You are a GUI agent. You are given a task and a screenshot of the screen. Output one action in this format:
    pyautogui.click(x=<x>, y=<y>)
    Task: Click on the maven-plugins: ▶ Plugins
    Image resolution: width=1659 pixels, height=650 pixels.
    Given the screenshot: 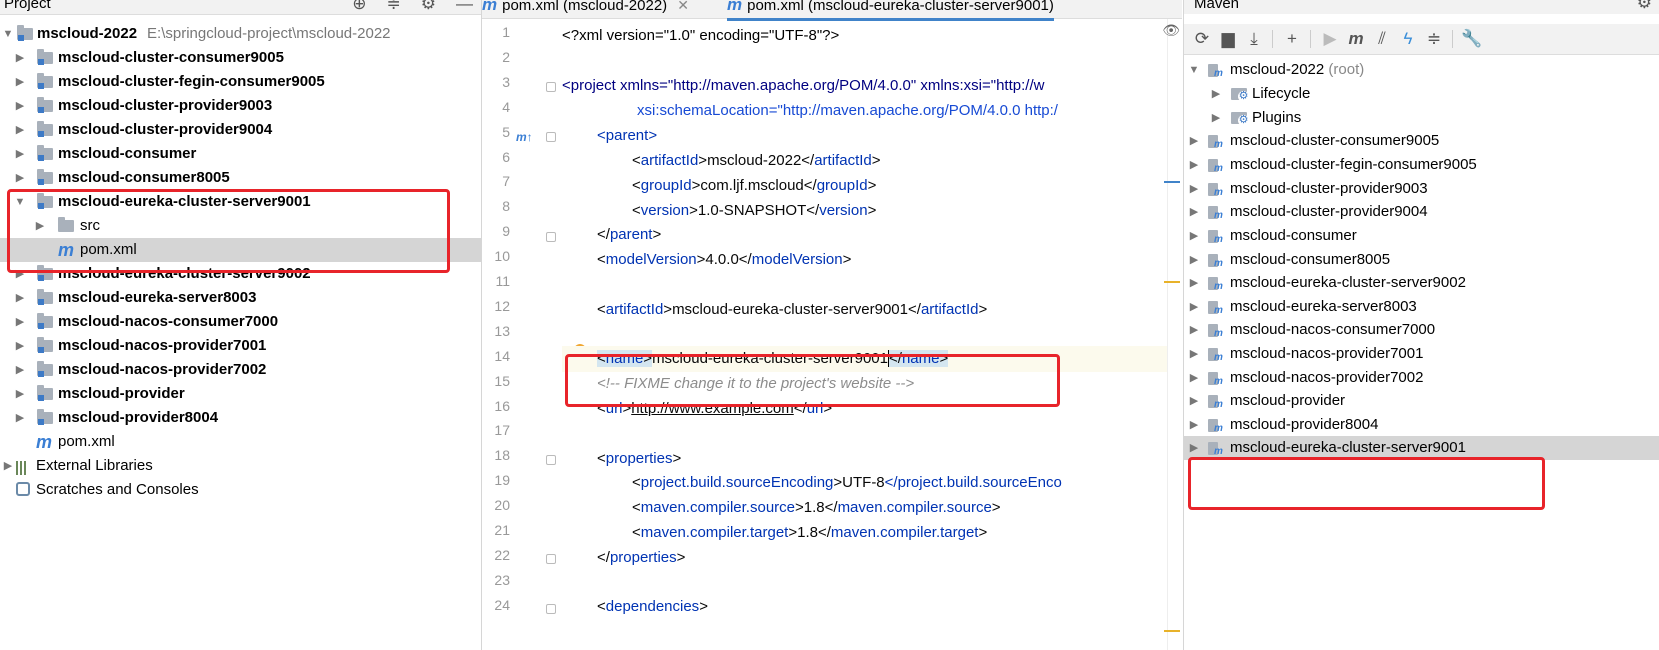 What is the action you would take?
    pyautogui.click(x=1421, y=118)
    